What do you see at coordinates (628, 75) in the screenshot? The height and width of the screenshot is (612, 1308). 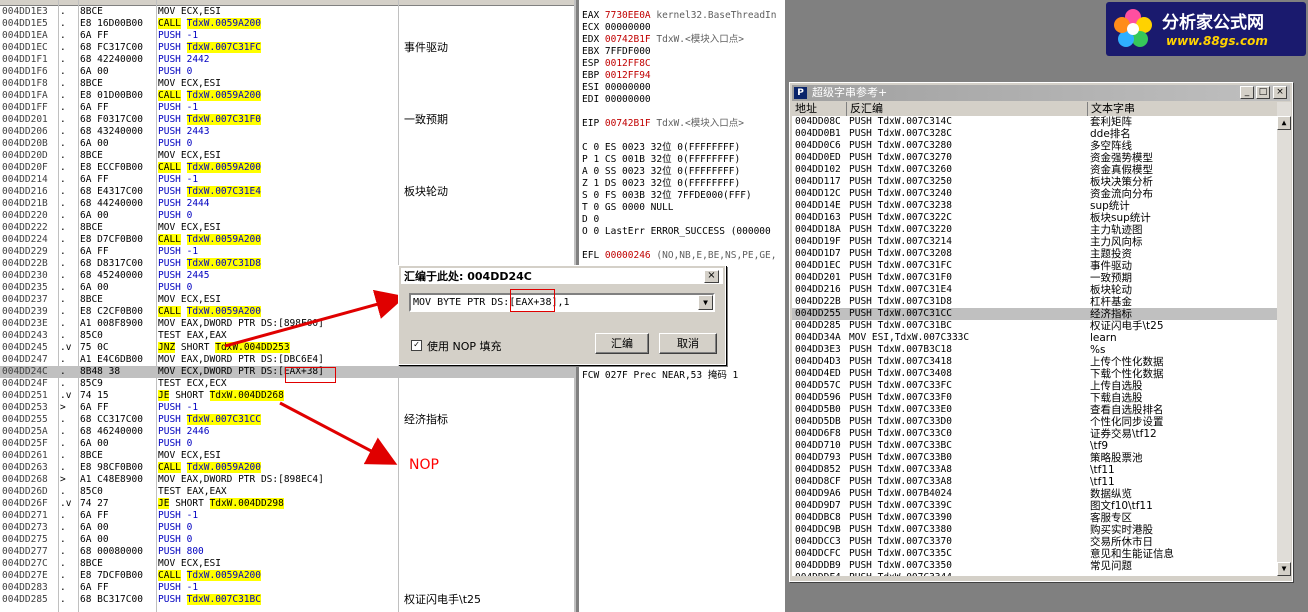 I see `register-value: 0012FF94` at bounding box center [628, 75].